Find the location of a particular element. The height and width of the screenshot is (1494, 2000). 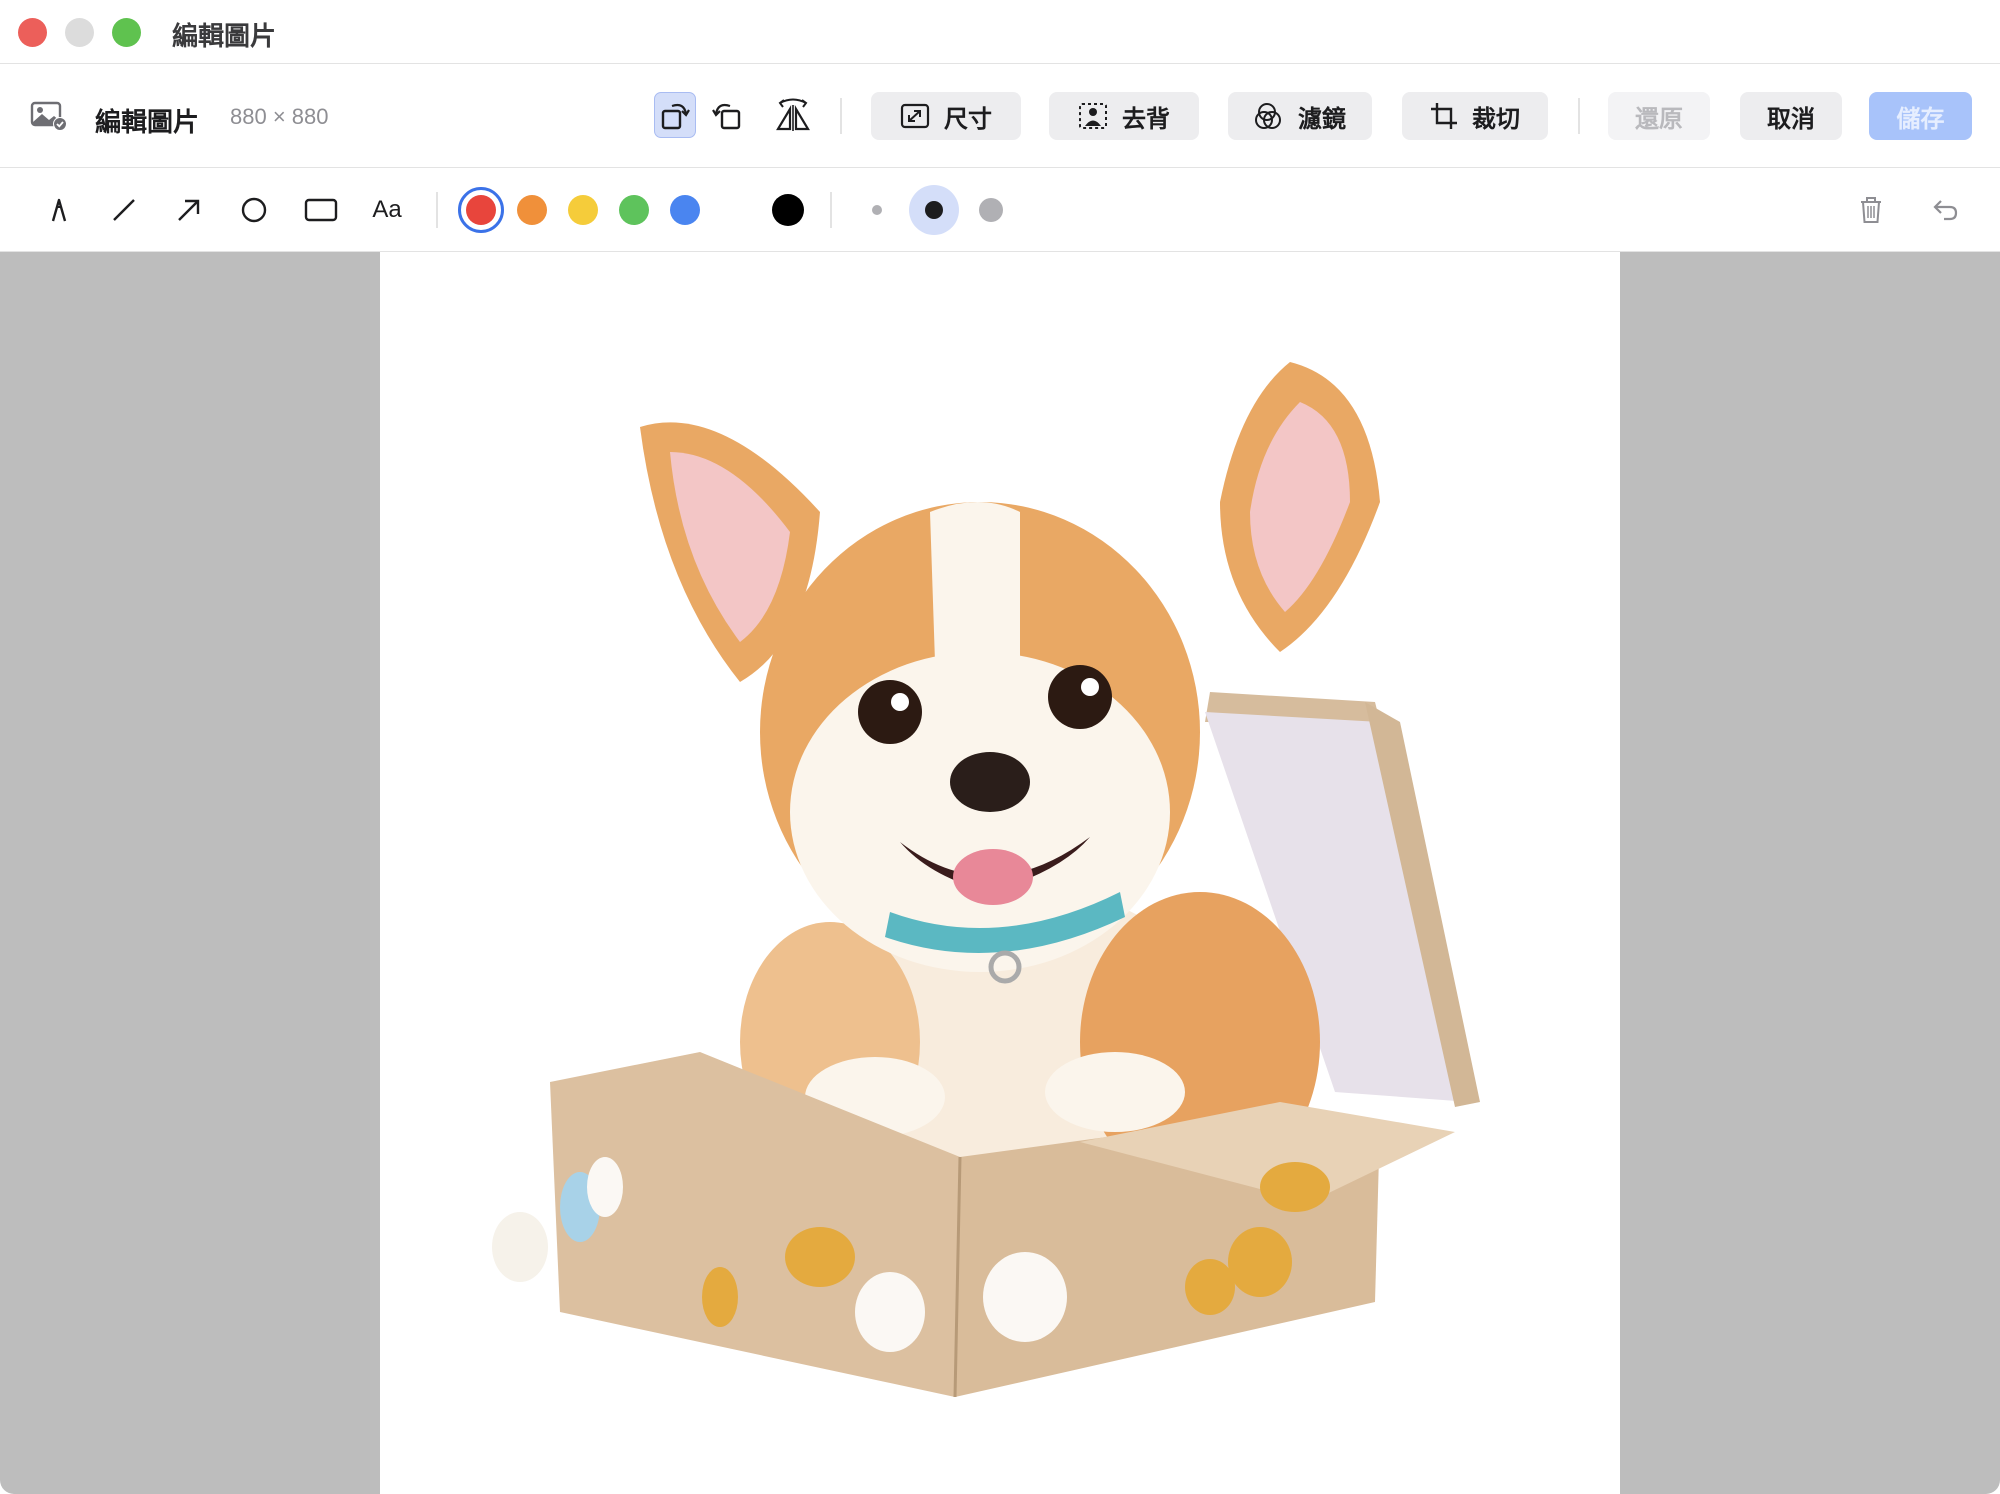

revert-button: 還原 is located at coordinates (1659, 116).